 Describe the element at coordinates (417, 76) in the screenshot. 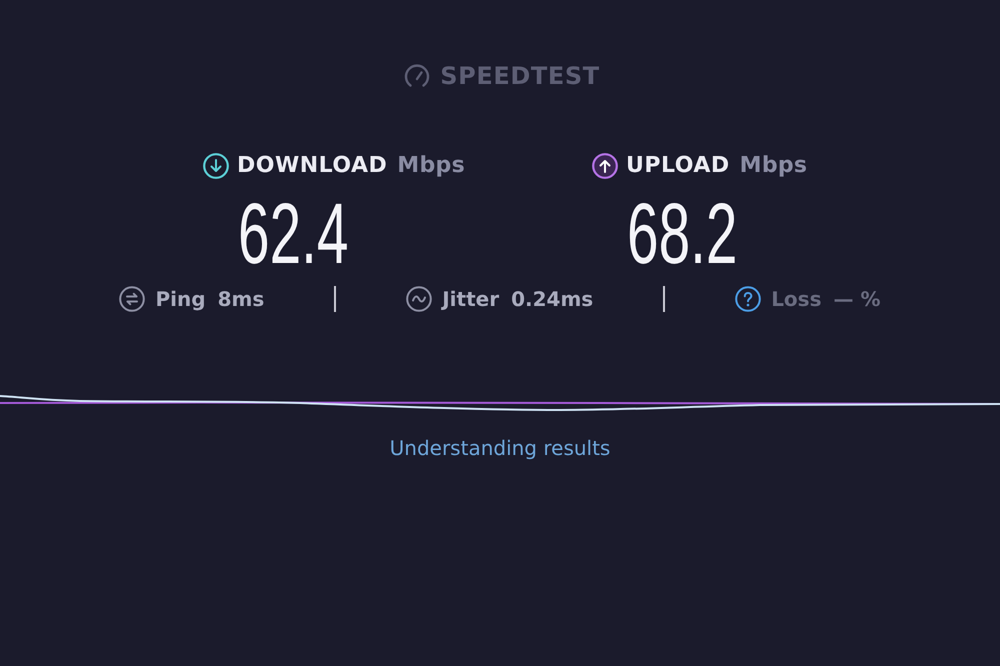

I see `gauge-icon` at that location.